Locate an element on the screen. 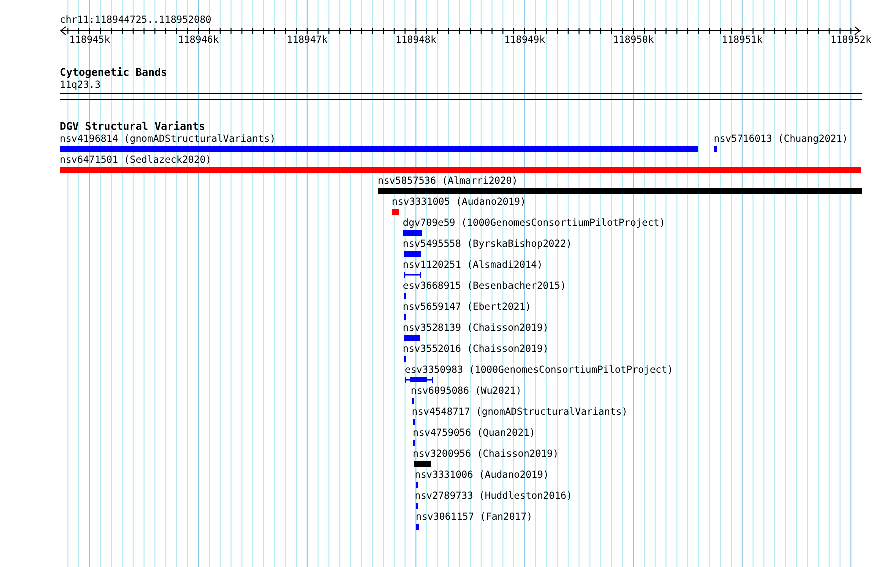 The width and height of the screenshot is (890, 567). tick-label: 118950k is located at coordinates (634, 41).